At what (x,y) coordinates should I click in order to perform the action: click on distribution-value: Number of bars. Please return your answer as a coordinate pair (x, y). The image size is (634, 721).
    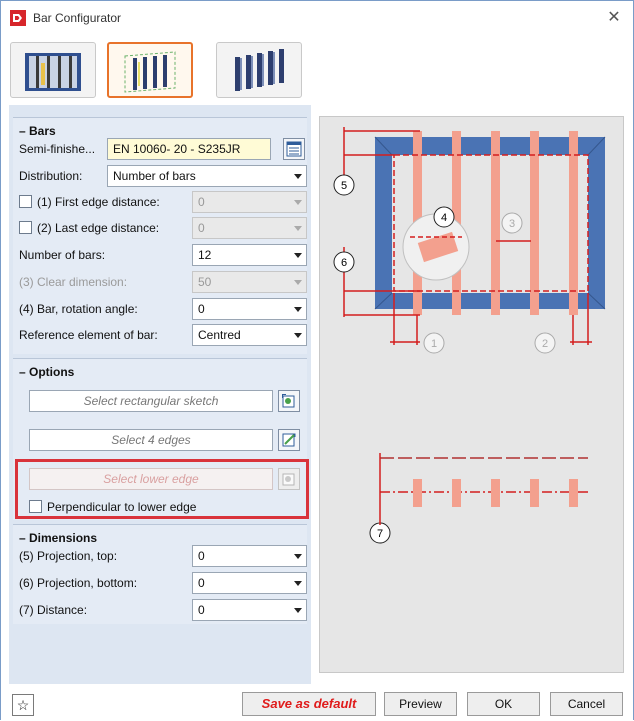
    Looking at the image, I should click on (154, 176).